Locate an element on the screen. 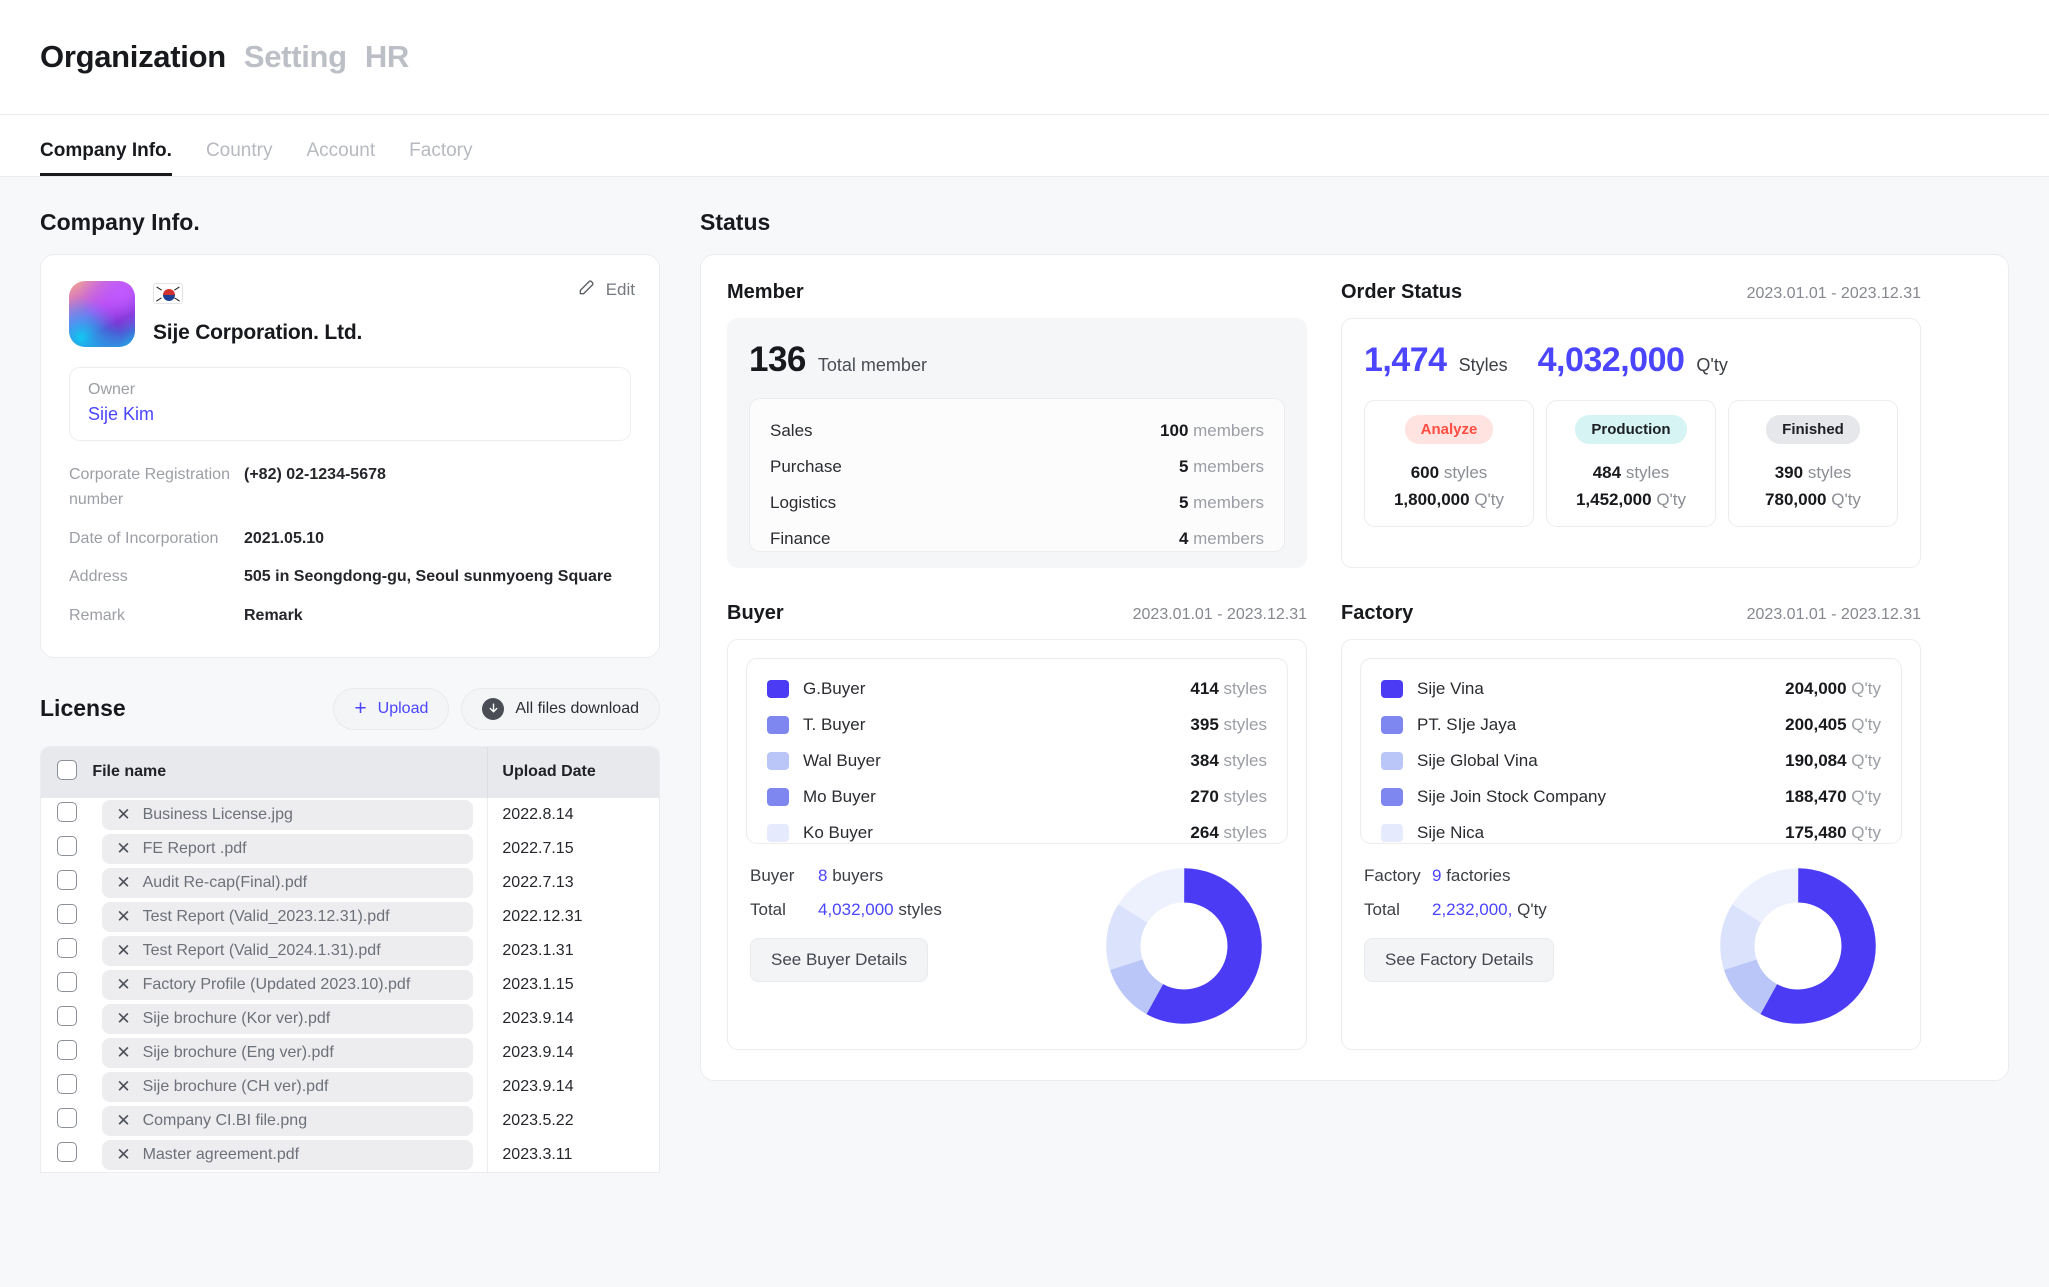  buyer-value: 270 styles is located at coordinates (1228, 796).